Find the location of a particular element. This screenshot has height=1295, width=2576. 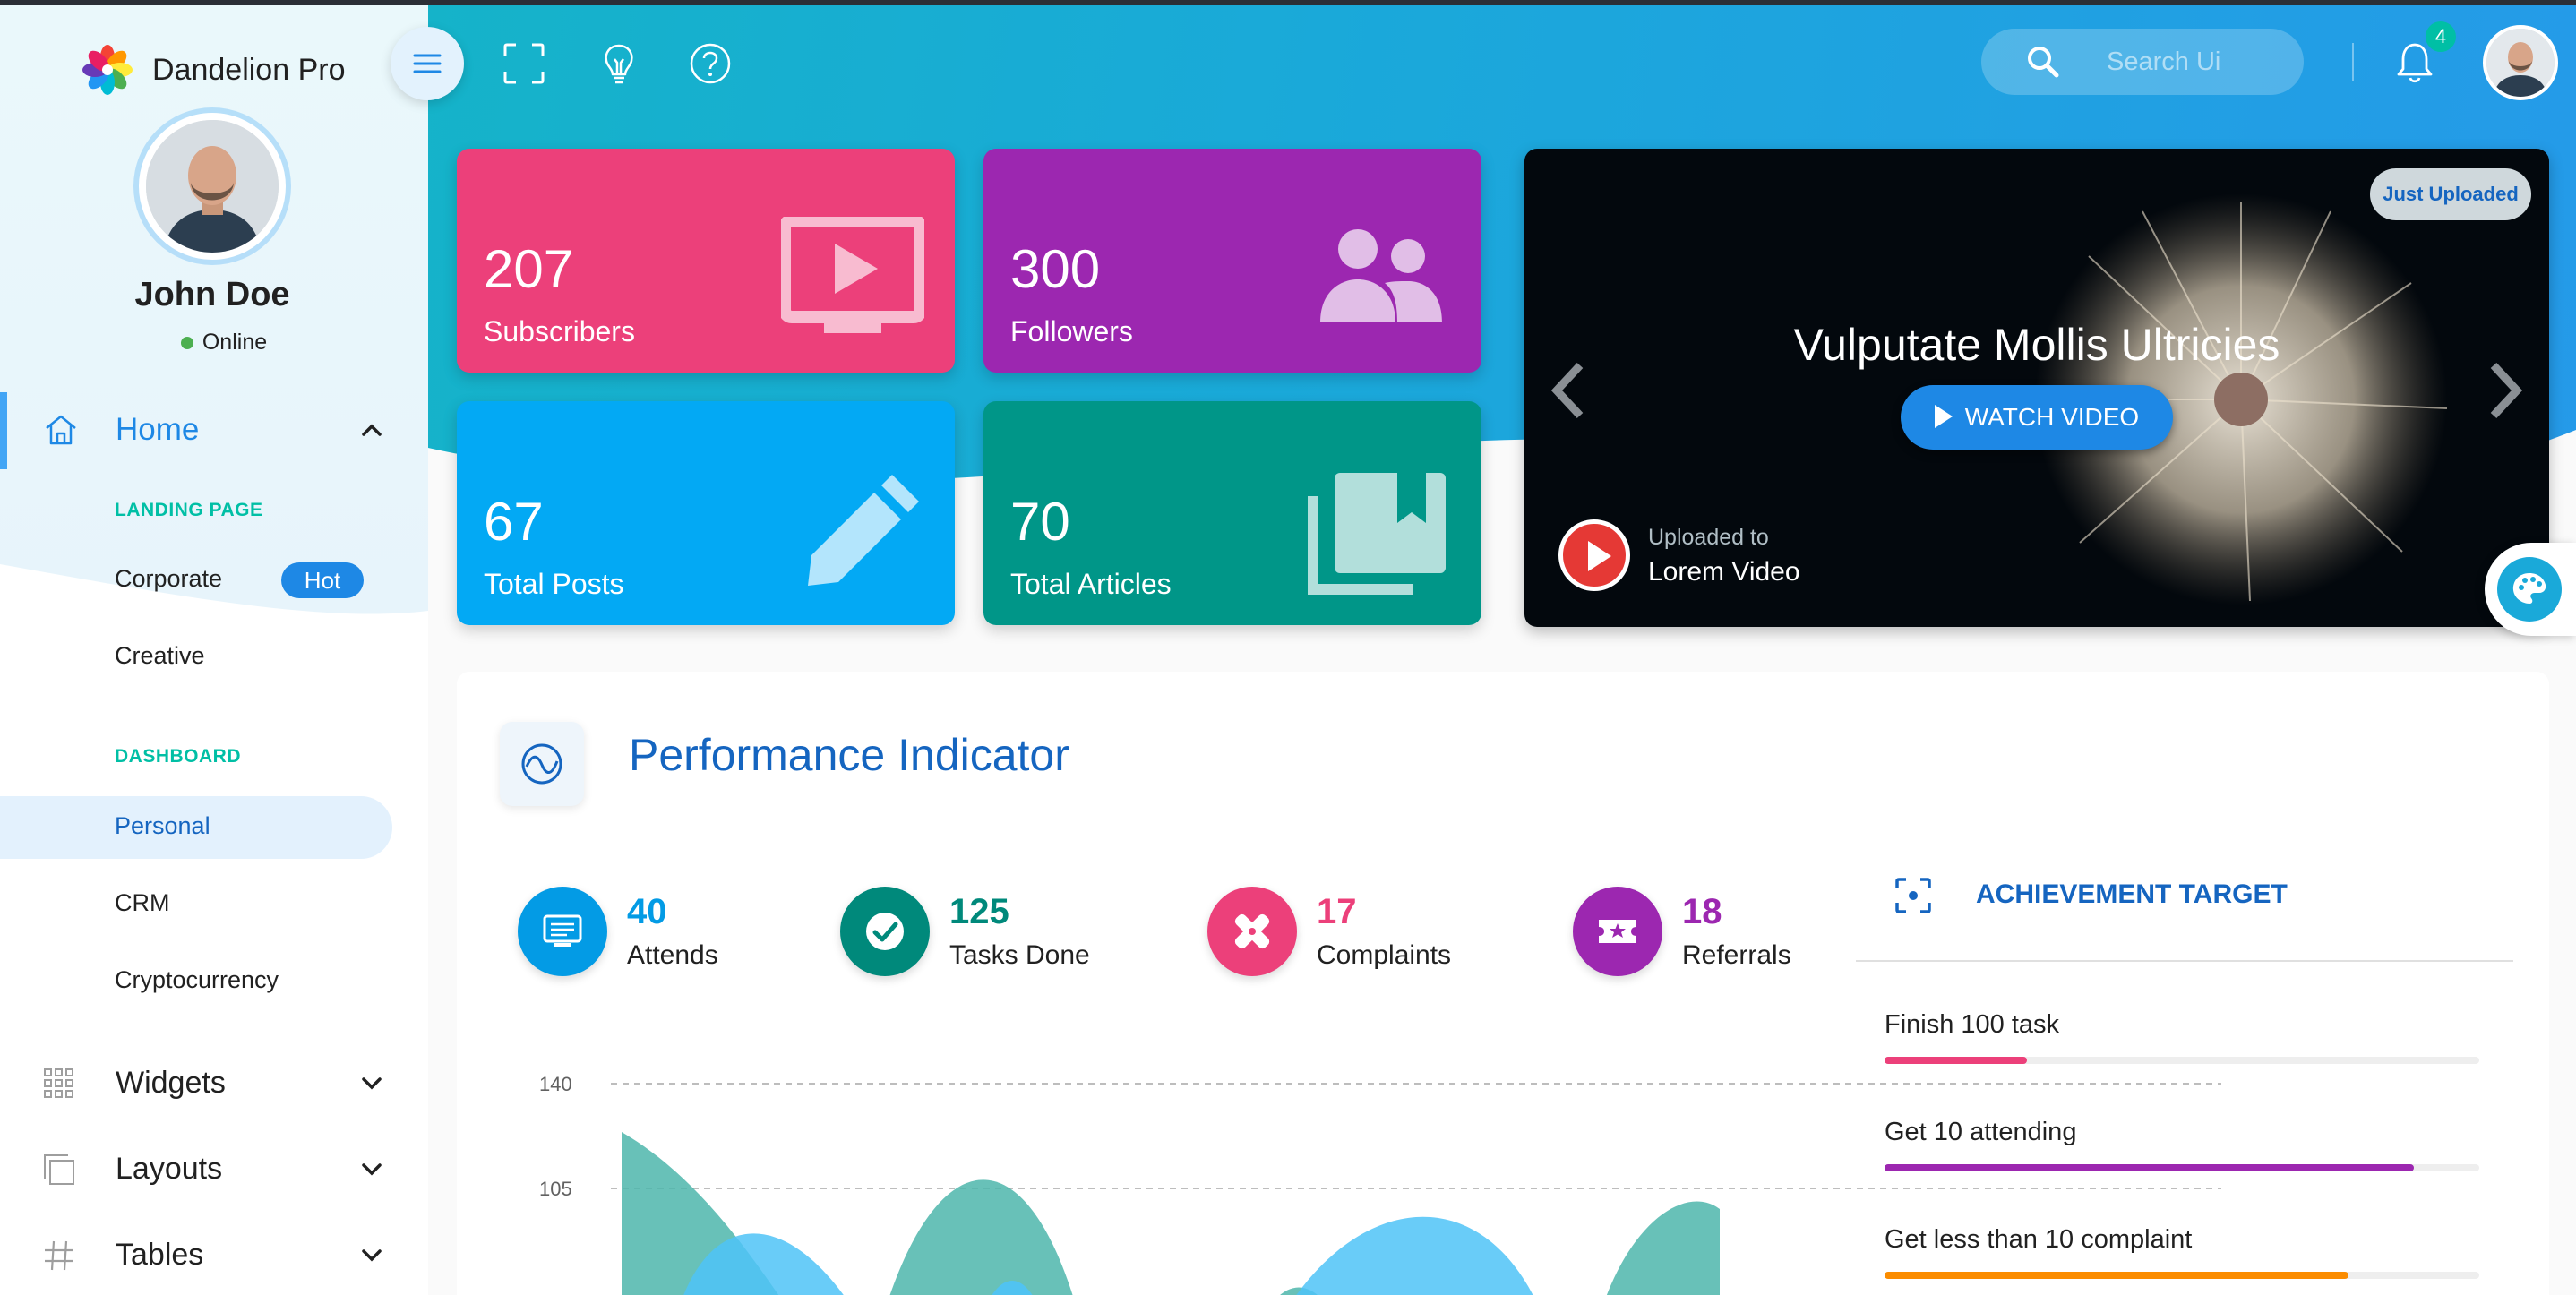

sidebar-item-creative: Creative is located at coordinates (160, 656).